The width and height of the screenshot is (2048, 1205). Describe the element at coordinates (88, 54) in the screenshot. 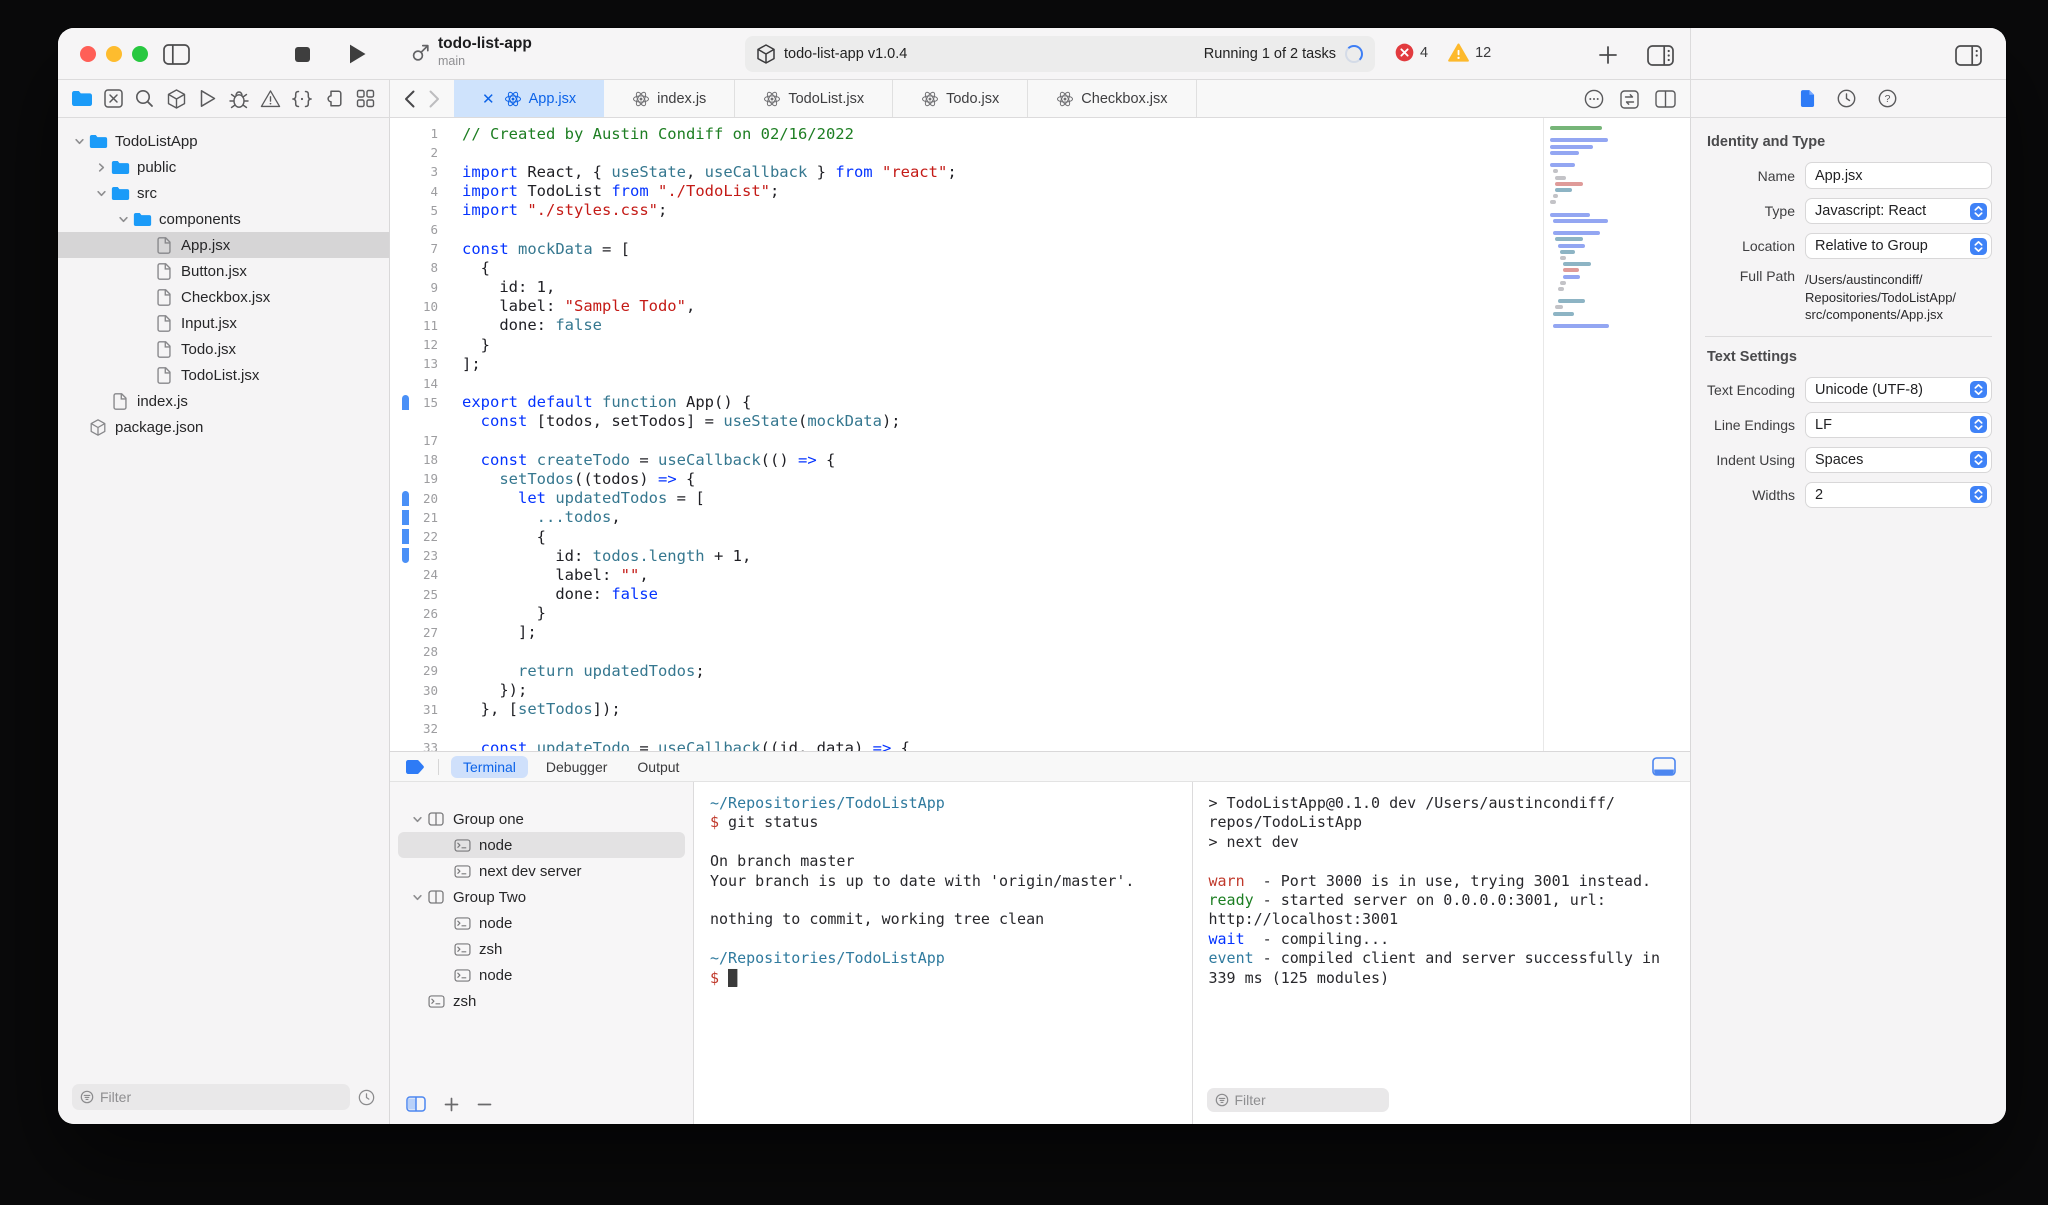

I see `close-window-button` at that location.